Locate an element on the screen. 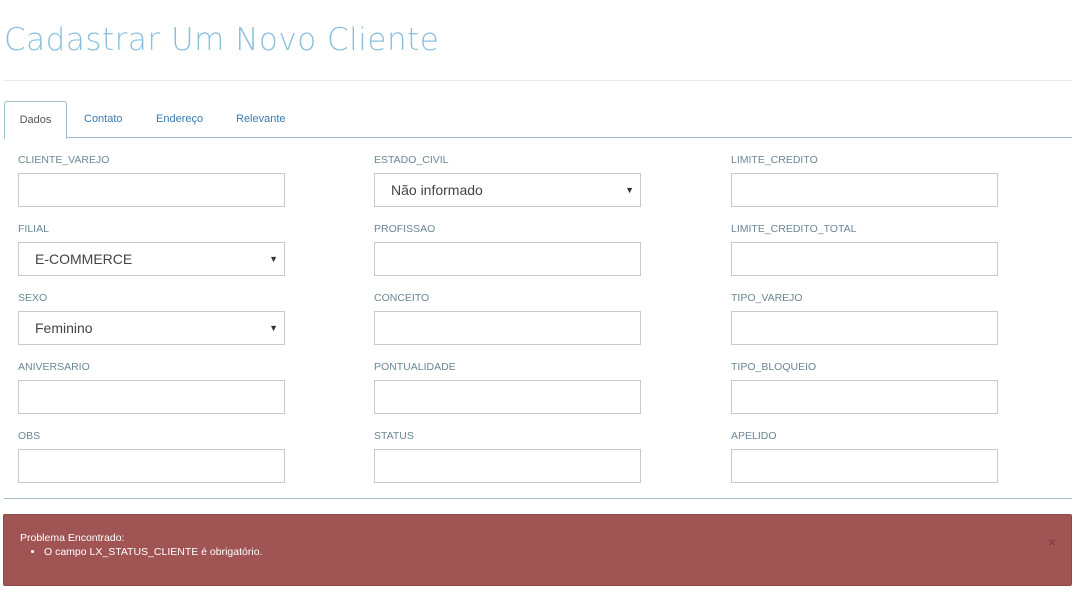  tab-endereco: Endereço is located at coordinates (179, 119).